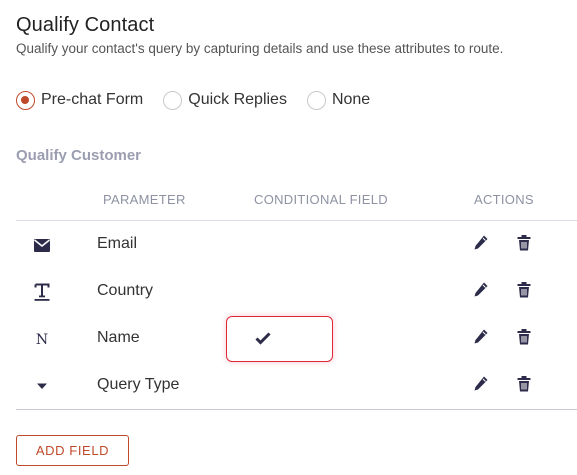  I want to click on radio-none: None, so click(338, 100).